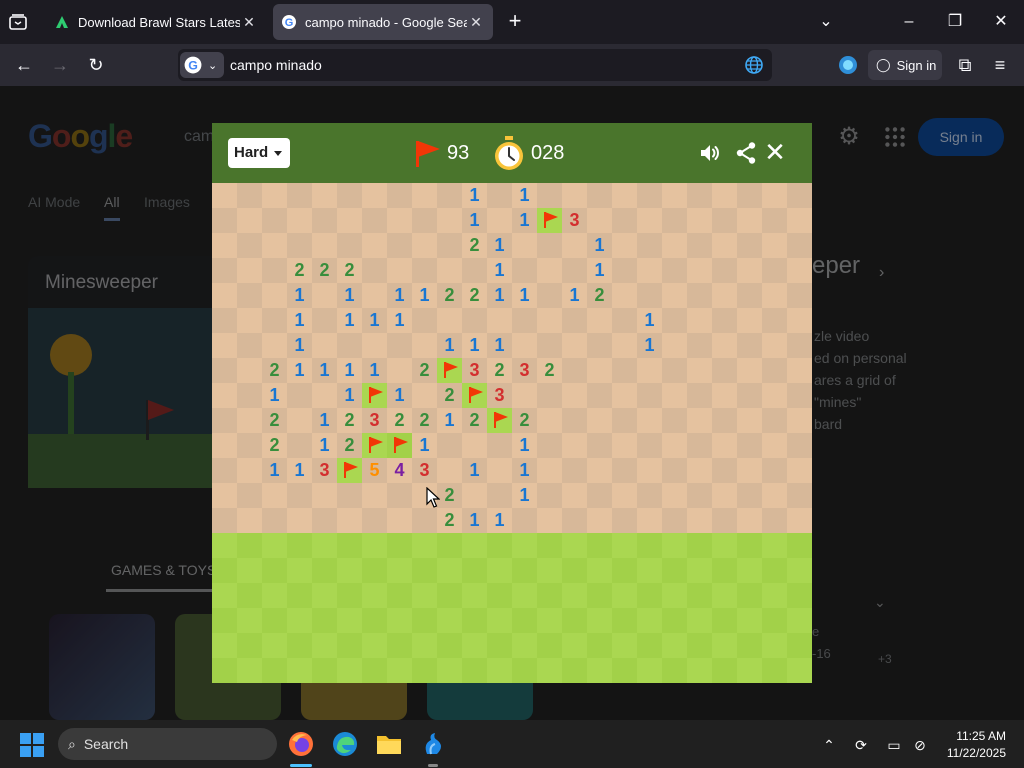  I want to click on tab-google-search: G campo minado - Google Search ✕, so click(383, 22).